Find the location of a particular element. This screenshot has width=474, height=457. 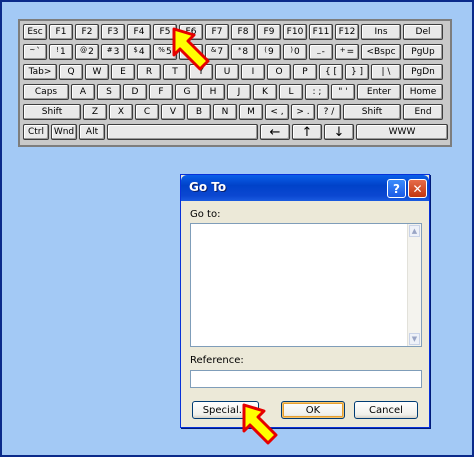

key-shift-char: + is located at coordinates (342, 49).